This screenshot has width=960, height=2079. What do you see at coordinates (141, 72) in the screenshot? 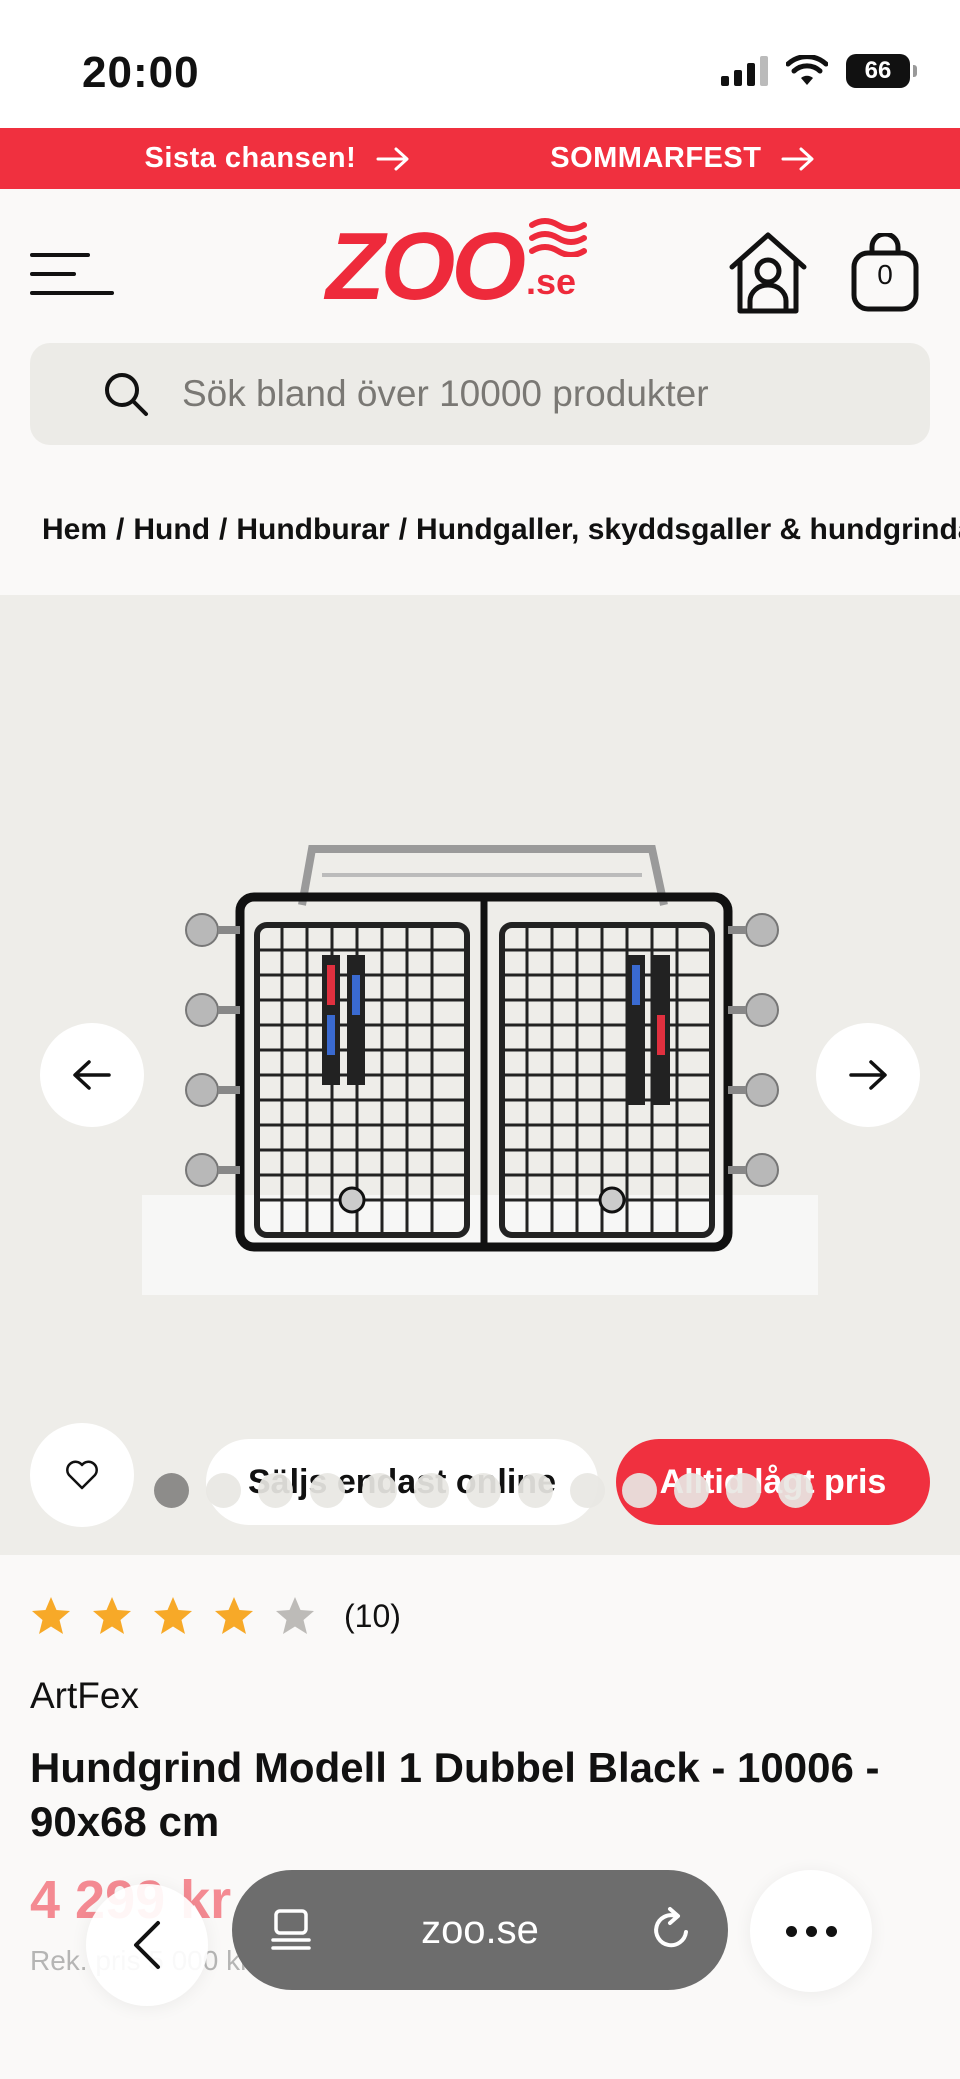
I see `status-time: 20:00` at bounding box center [141, 72].